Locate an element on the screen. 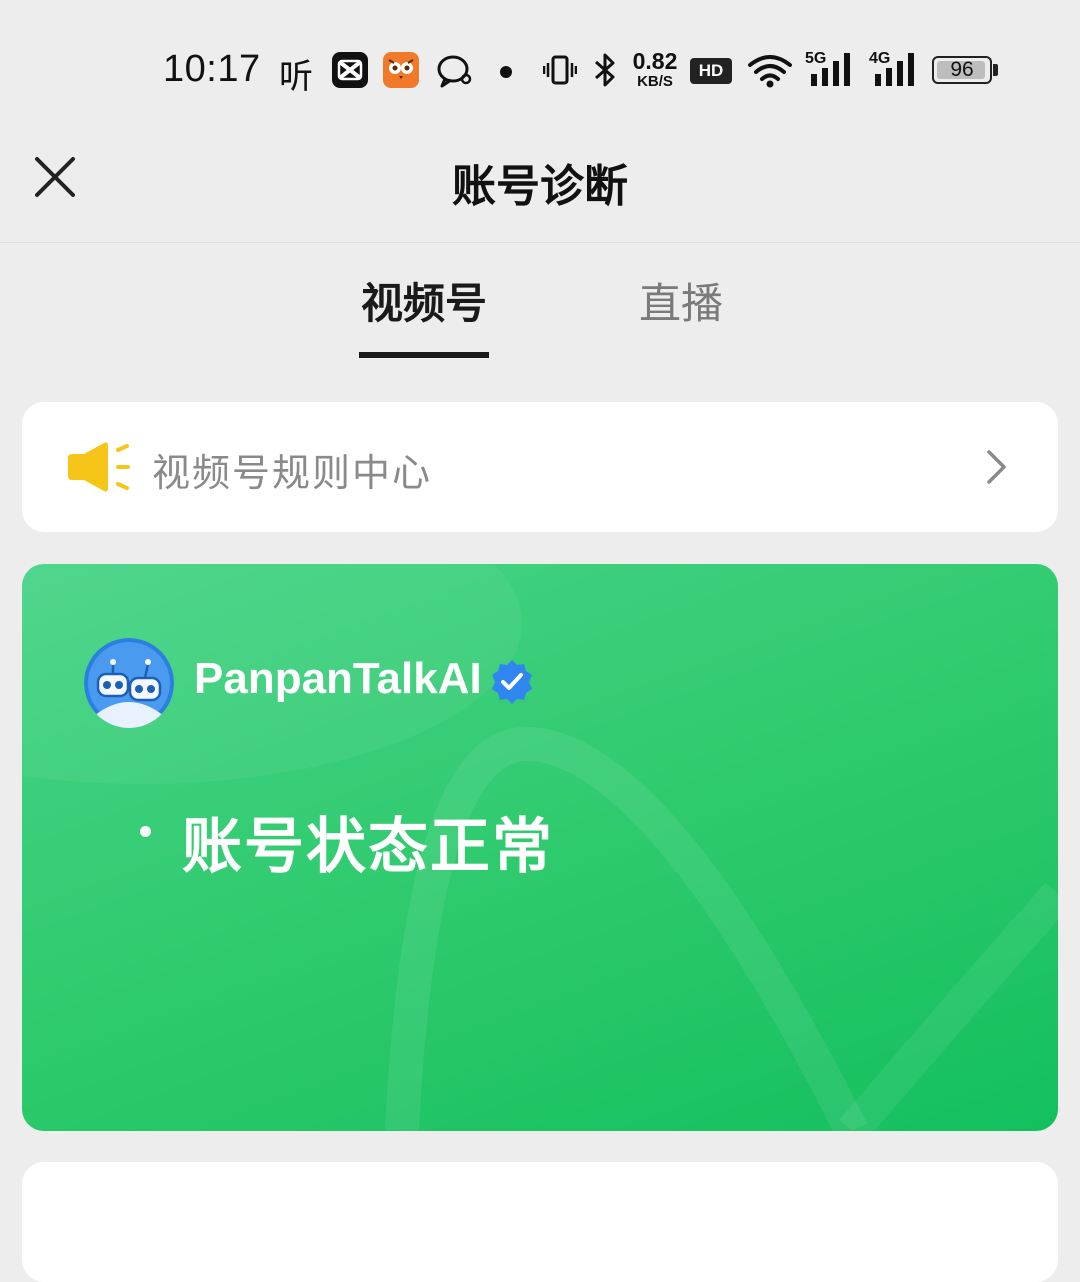 Image resolution: width=1080 pixels, height=1282 pixels. ting-app-icon: 听 is located at coordinates (296, 77).